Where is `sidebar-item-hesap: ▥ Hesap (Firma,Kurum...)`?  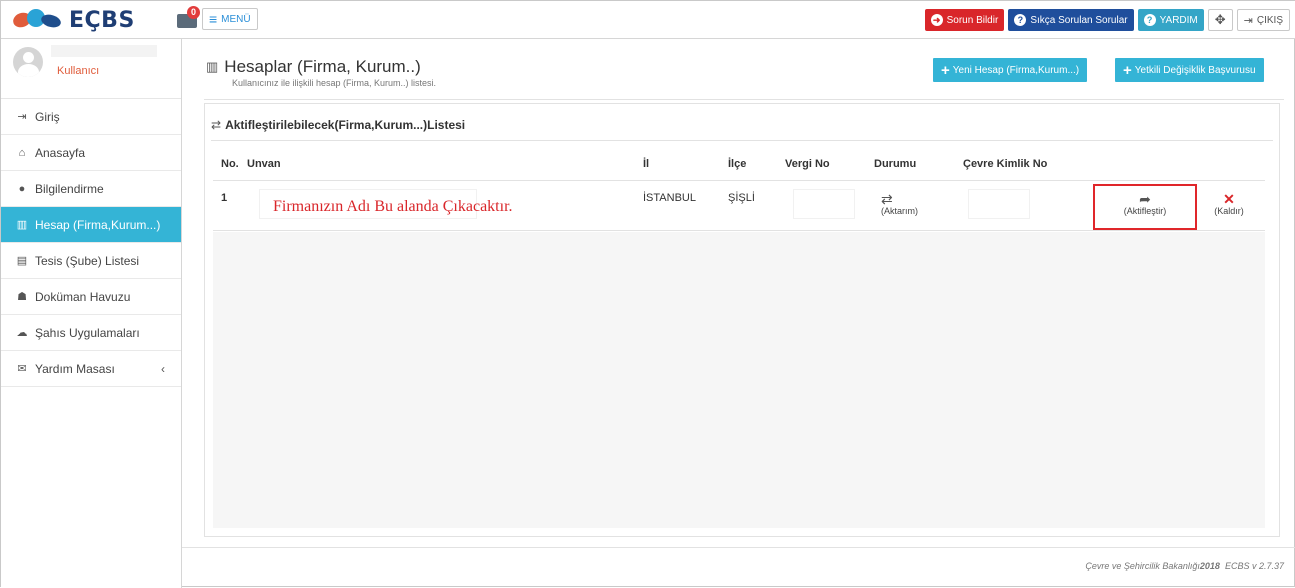
sidebar-item-hesap: ▥ Hesap (Firma,Kurum...) is located at coordinates (91, 225).